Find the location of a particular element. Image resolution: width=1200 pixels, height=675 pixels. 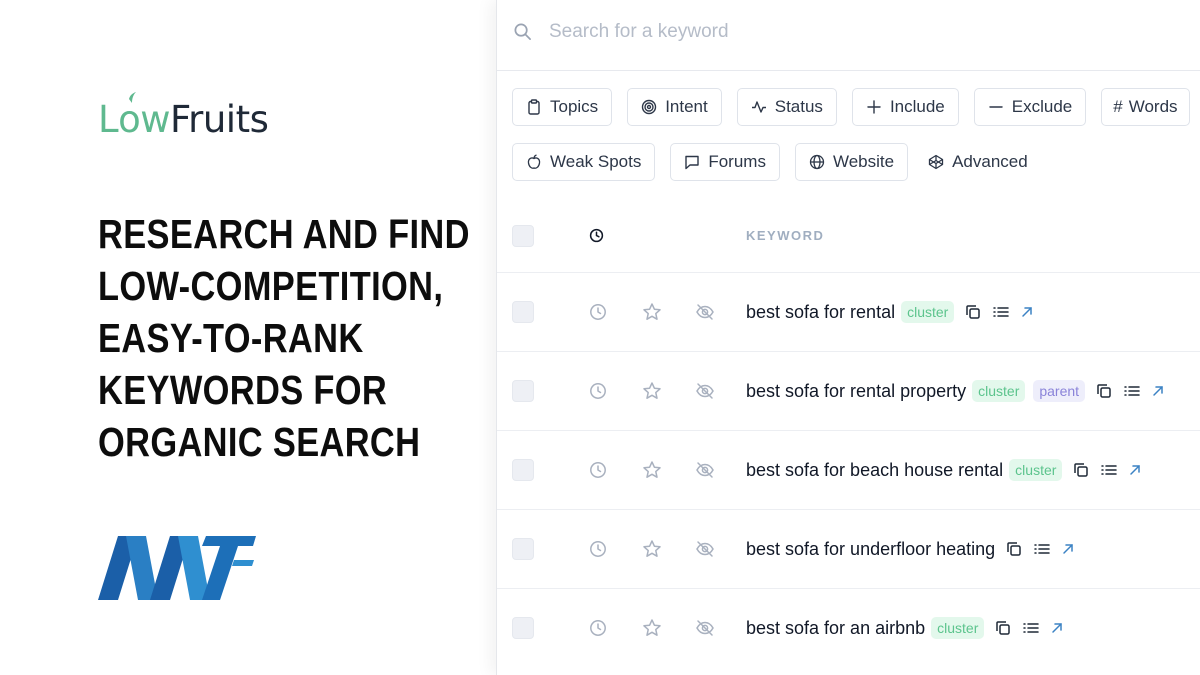

message-square-icon is located at coordinates (692, 162).